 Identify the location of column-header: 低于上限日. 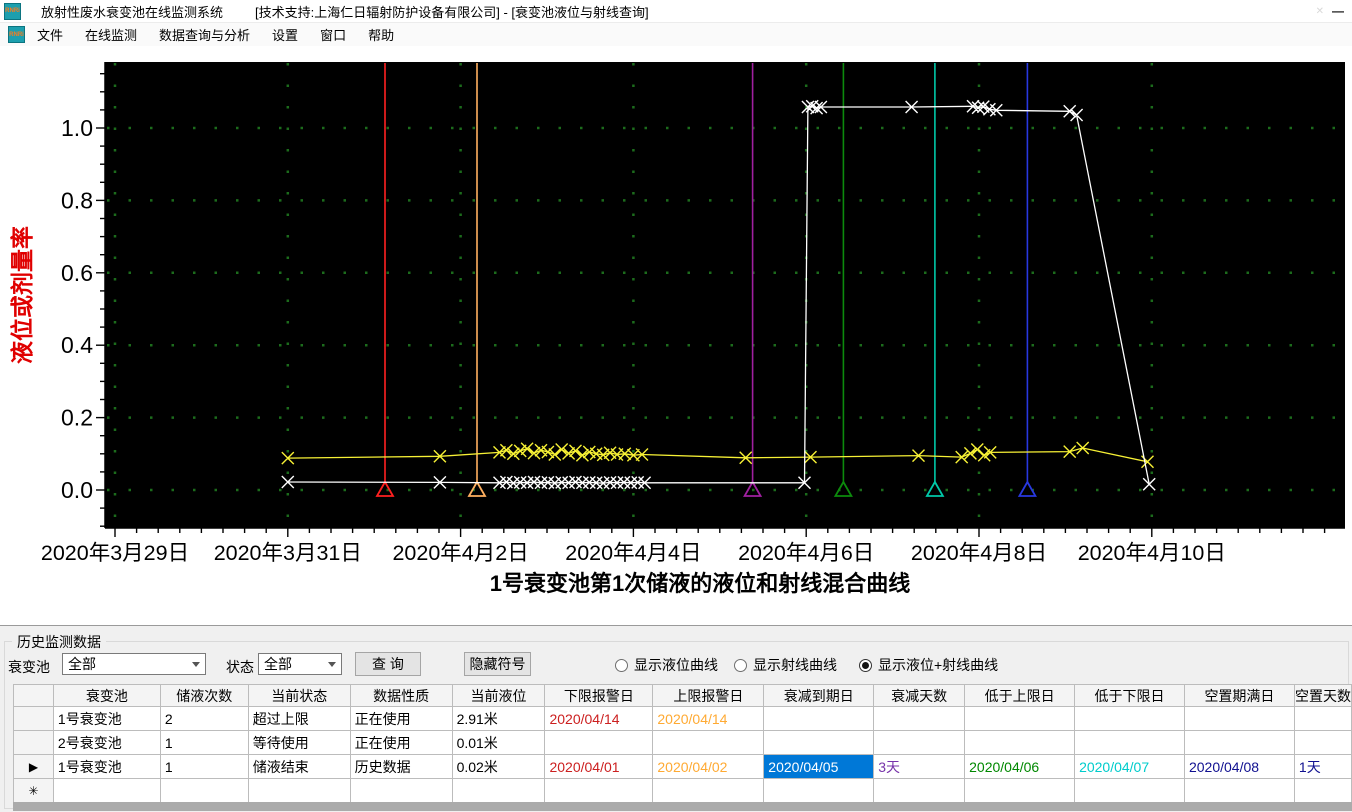
(1020, 695).